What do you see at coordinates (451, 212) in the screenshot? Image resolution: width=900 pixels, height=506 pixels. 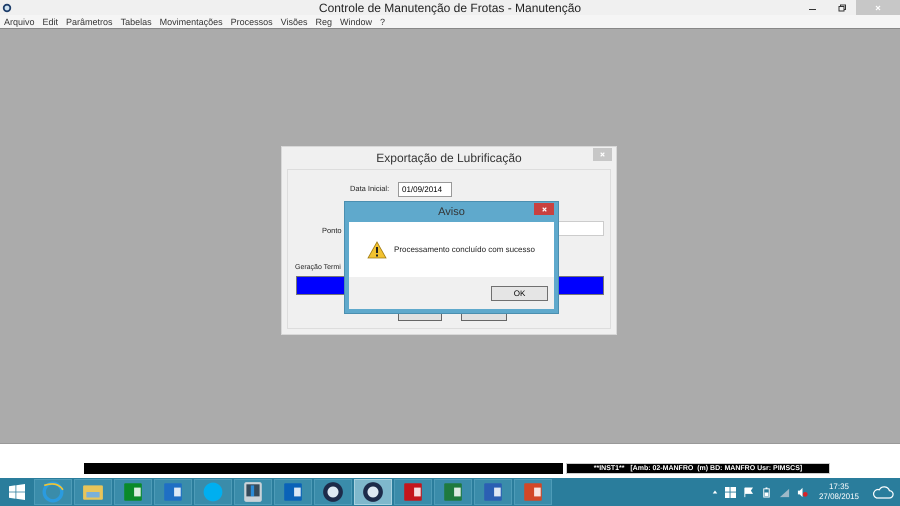 I see `alert-title: Aviso` at bounding box center [451, 212].